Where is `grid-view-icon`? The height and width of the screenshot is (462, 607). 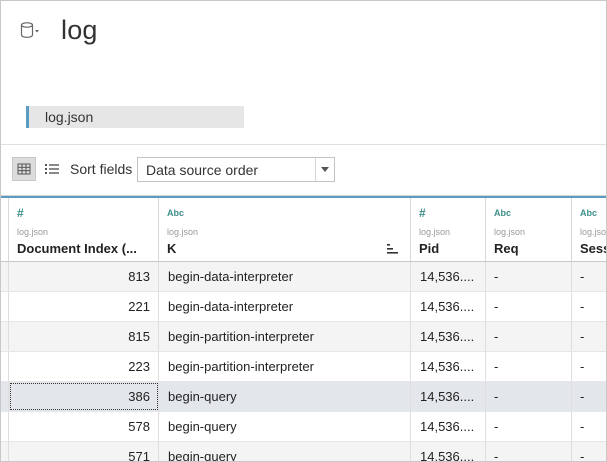
grid-view-icon is located at coordinates (24, 169).